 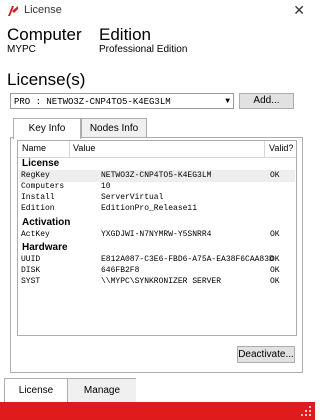 I want to click on section-activation: Activation, so click(x=46, y=222).